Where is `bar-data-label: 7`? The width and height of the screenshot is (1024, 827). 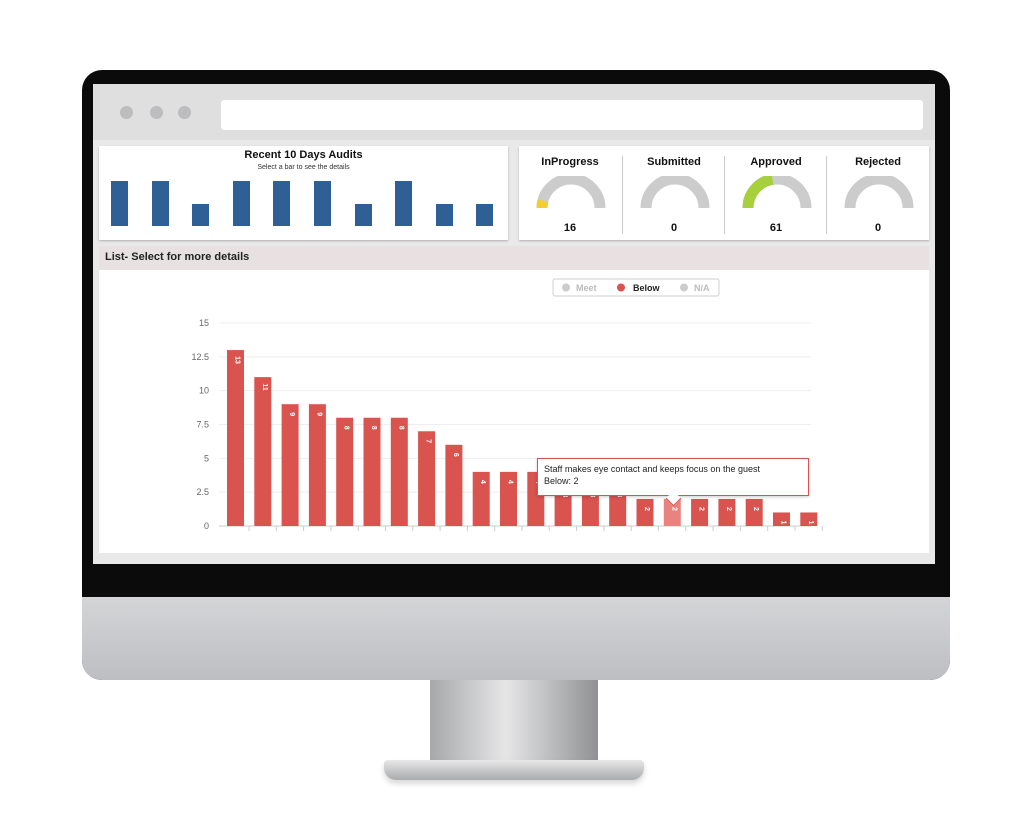
bar-data-label: 7 is located at coordinates (428, 441).